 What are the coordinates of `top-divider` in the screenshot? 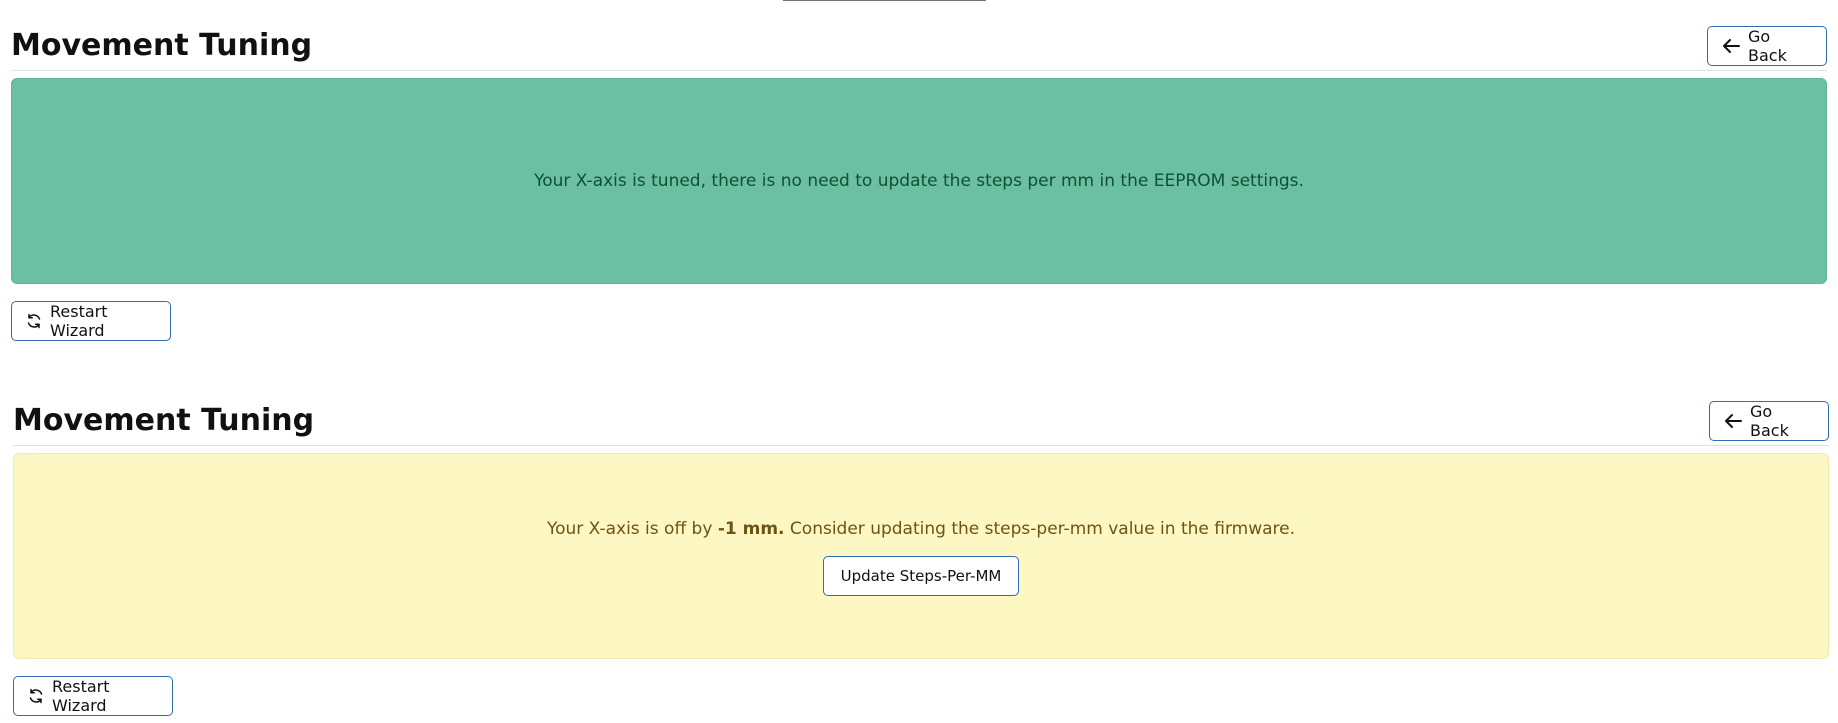 It's located at (884, 0).